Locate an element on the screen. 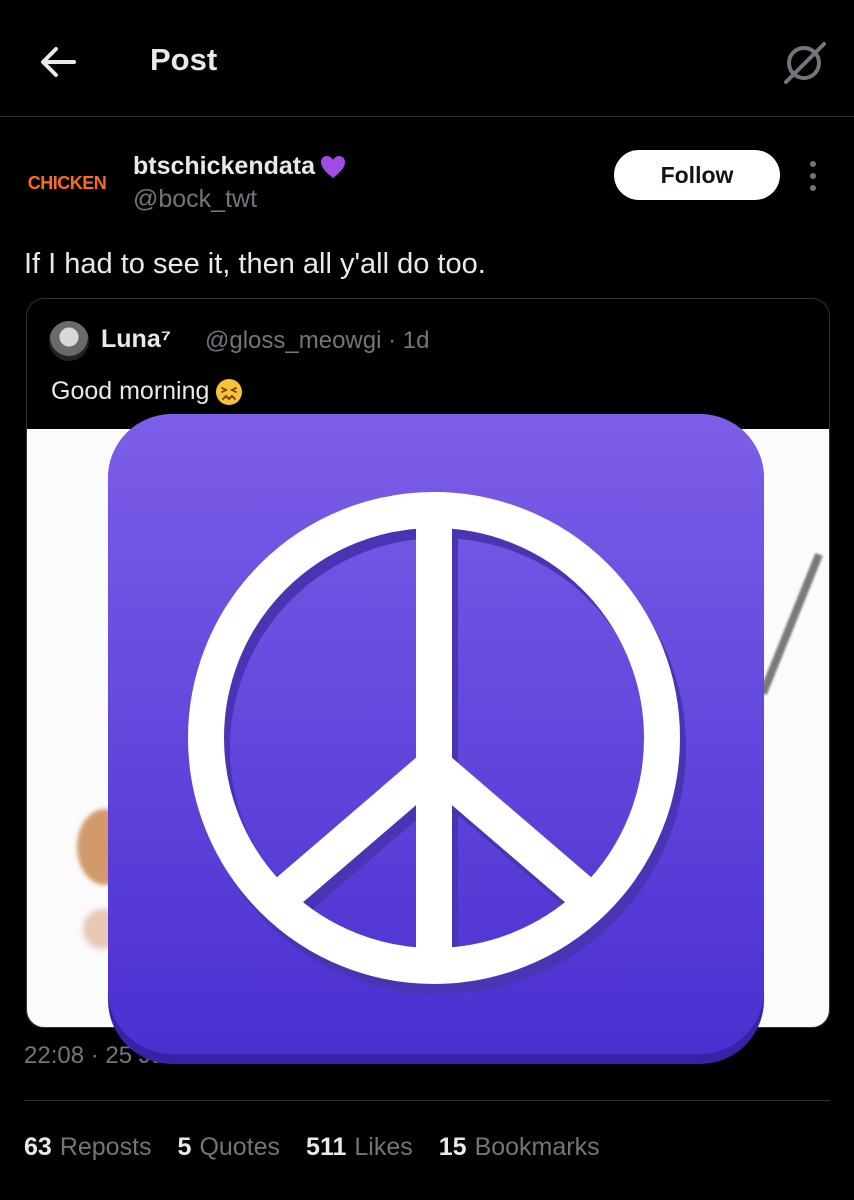  more-vertical-icon is located at coordinates (813, 176).